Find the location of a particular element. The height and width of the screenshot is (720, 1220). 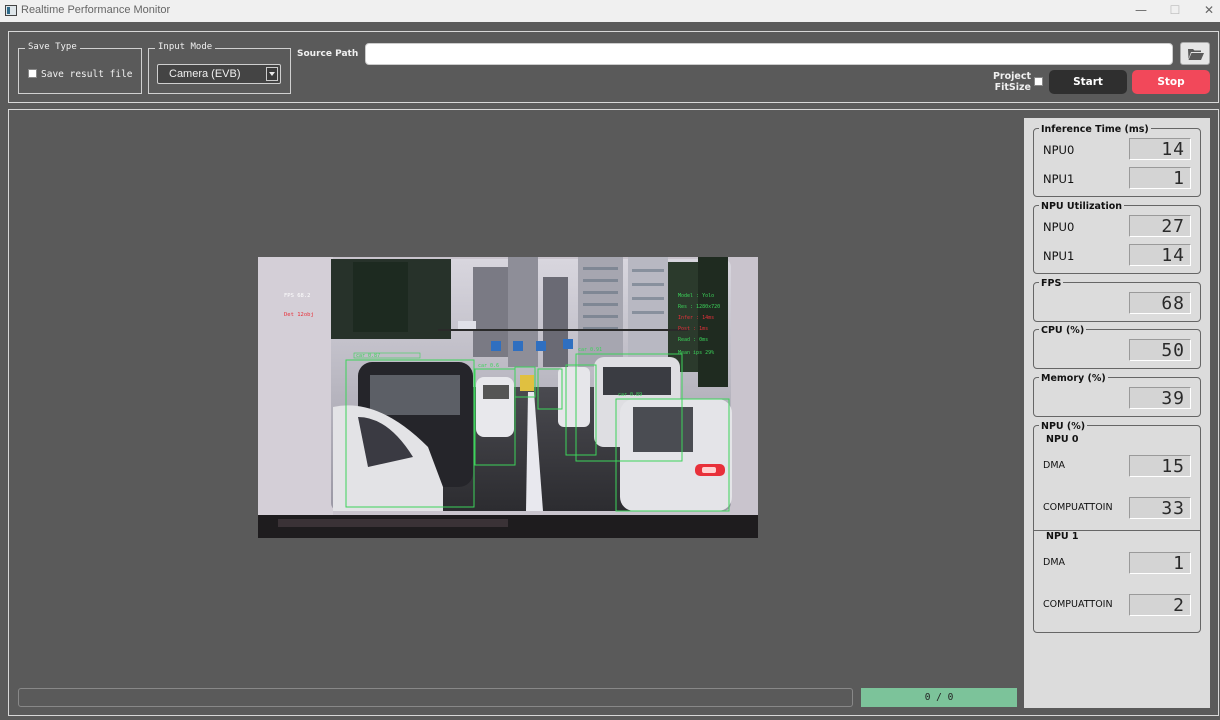

svg-text: Post : 1ms is located at coordinates (693, 329).